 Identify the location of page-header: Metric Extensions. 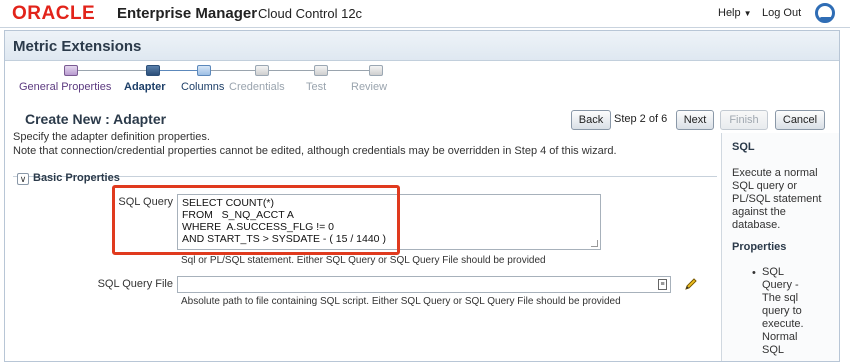
(422, 46).